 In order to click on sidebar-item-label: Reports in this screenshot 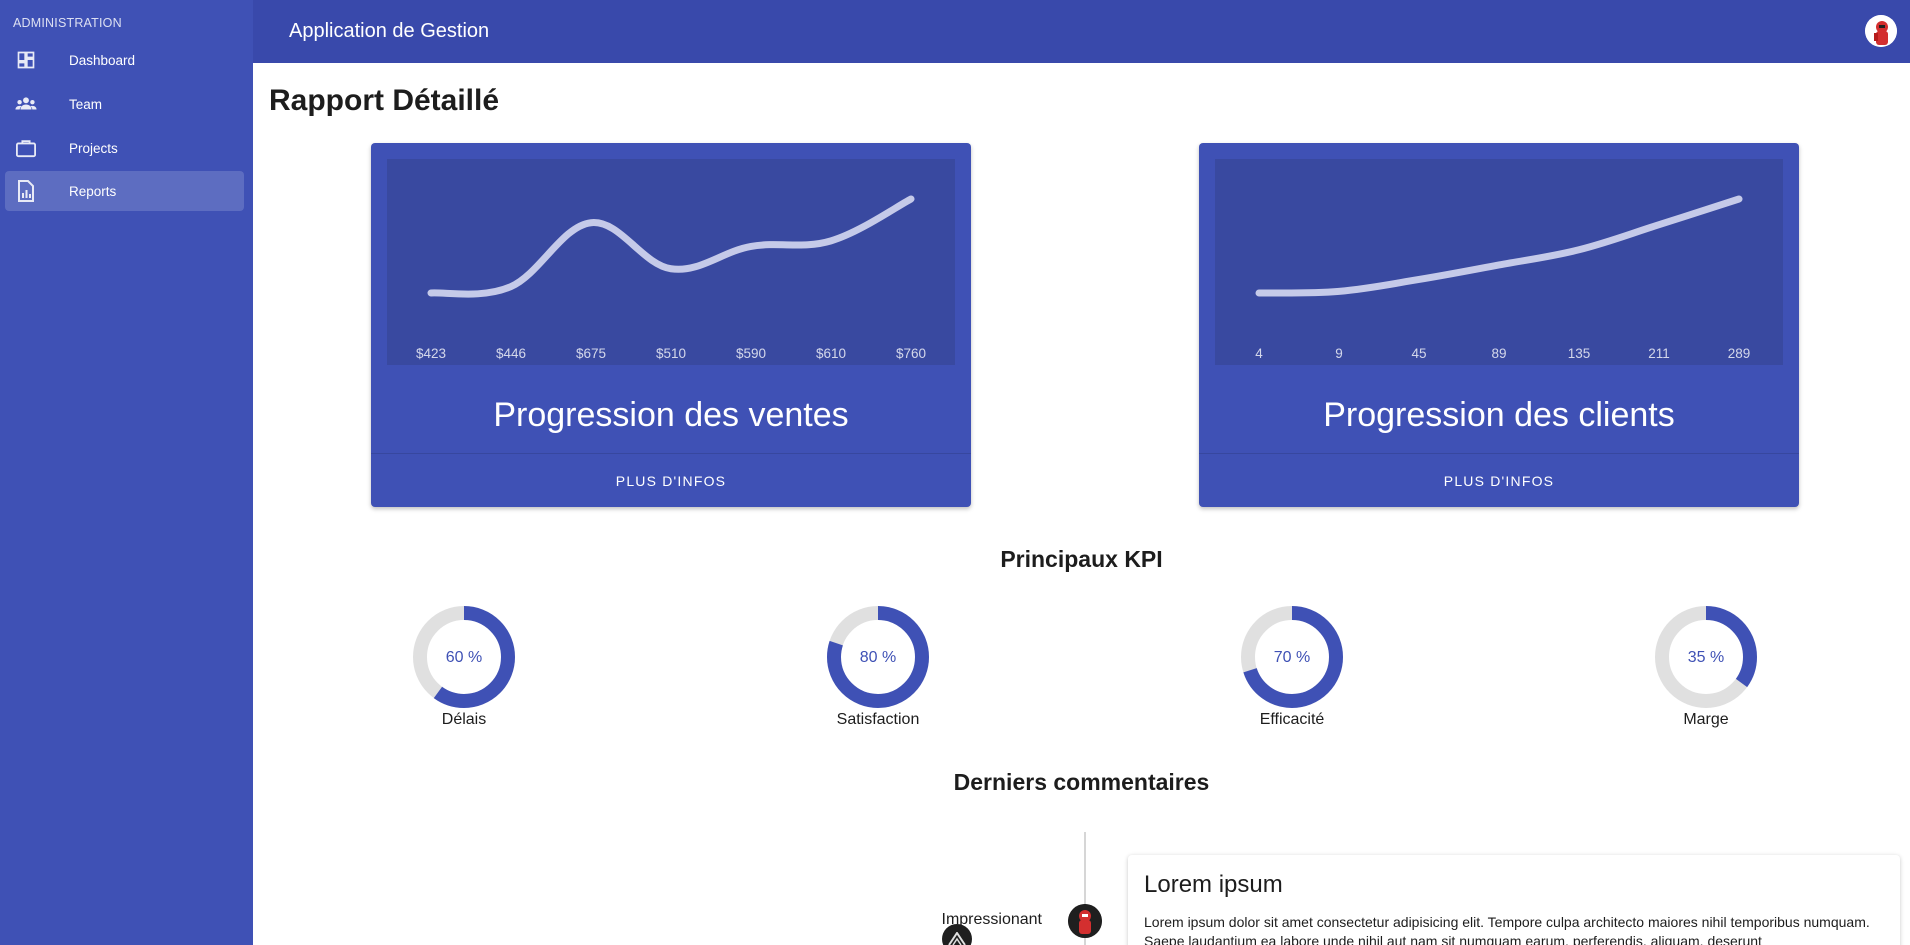, I will do `click(93, 191)`.